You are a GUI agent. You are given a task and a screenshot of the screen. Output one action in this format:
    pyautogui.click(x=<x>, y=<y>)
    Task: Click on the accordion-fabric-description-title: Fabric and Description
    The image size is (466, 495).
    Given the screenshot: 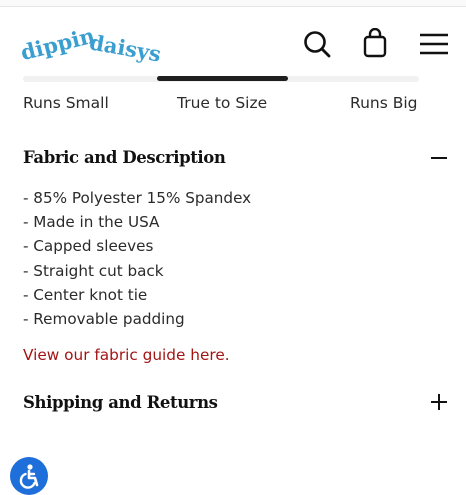 What is the action you would take?
    pyautogui.click(x=124, y=157)
    